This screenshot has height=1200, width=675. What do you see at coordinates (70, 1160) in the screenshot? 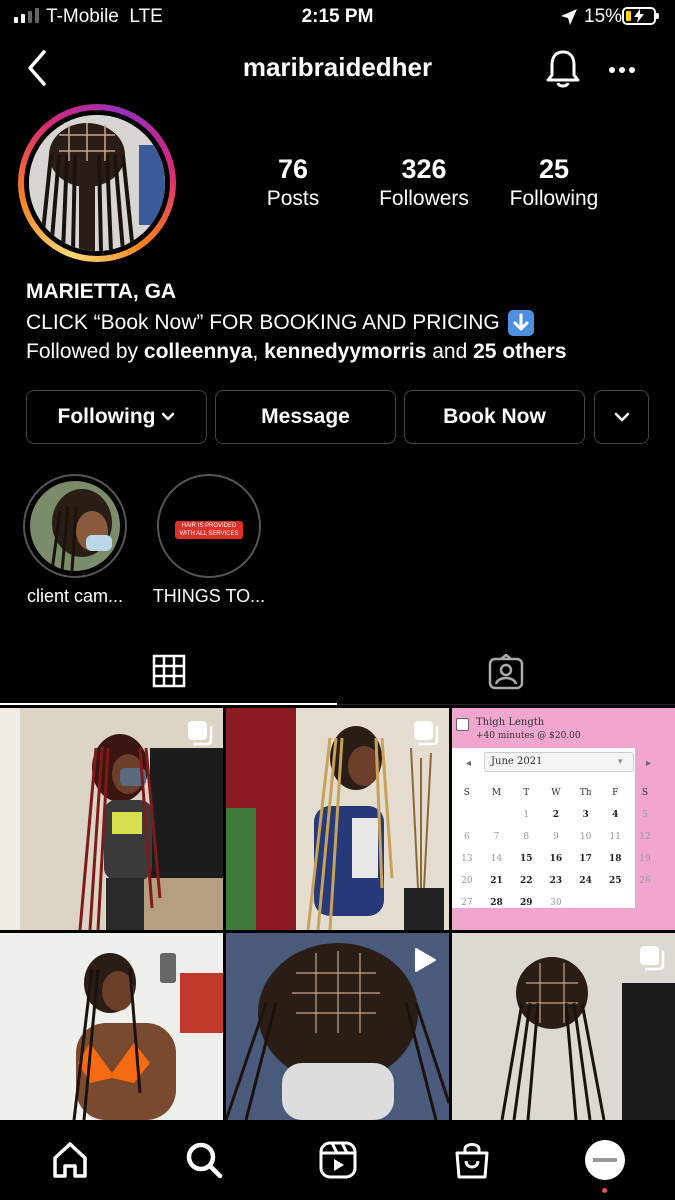
I see `home-icon` at bounding box center [70, 1160].